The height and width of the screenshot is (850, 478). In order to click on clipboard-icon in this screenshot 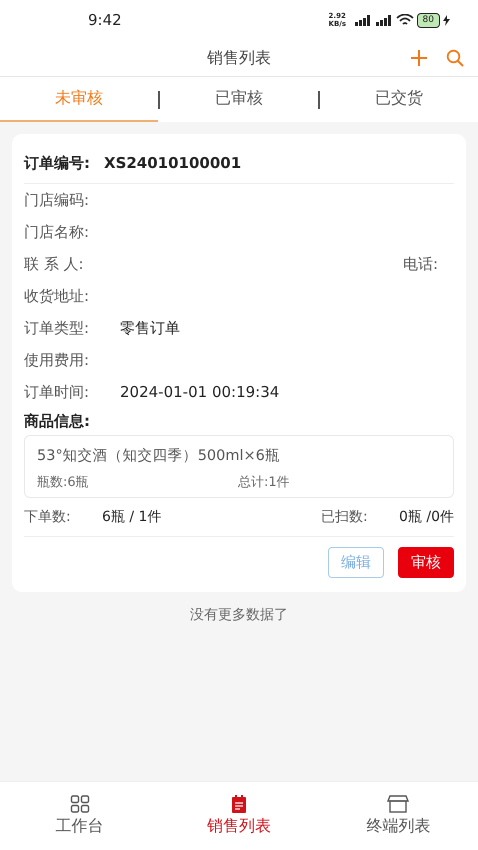, I will do `click(239, 804)`.